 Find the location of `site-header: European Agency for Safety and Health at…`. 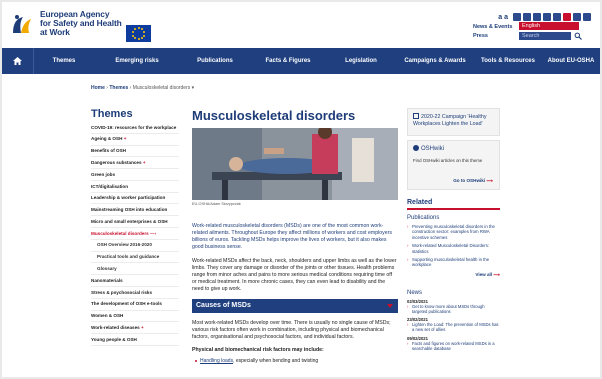

site-header: European Agency for Safety and Health at… is located at coordinates (301, 24).